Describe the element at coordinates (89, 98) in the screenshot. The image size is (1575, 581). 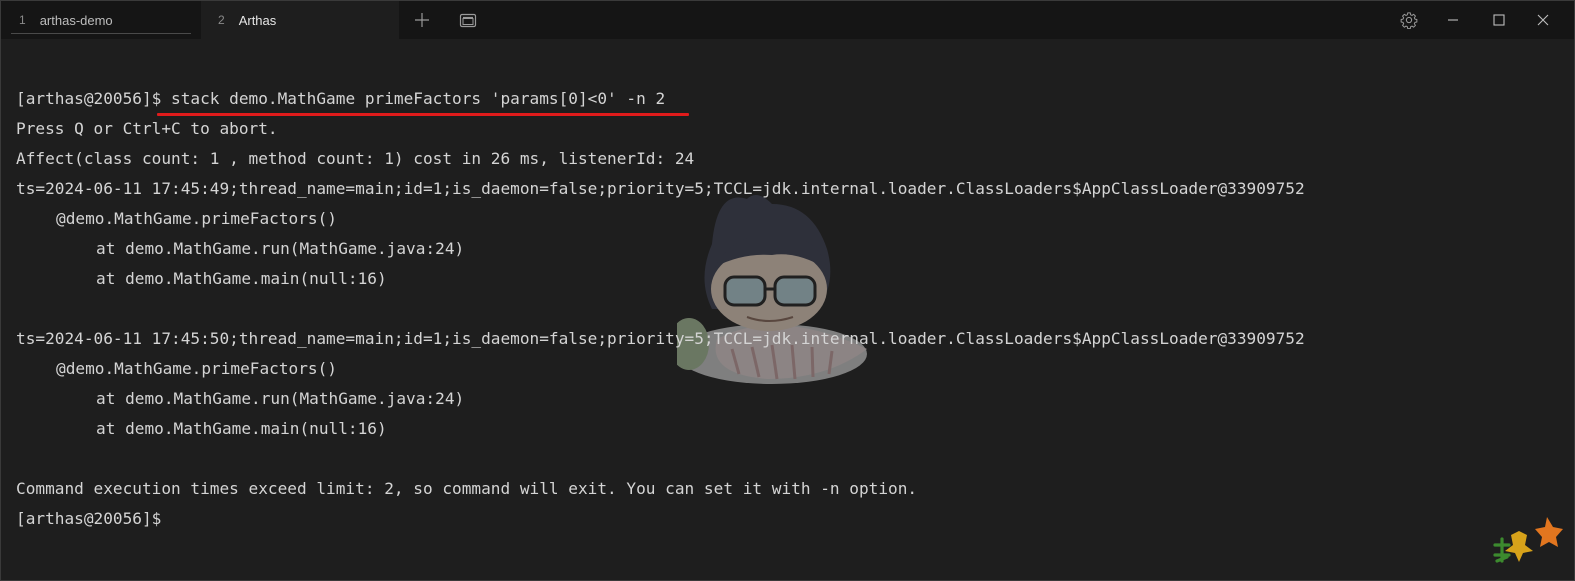
I see `prompt: [arthas@20056]$` at that location.